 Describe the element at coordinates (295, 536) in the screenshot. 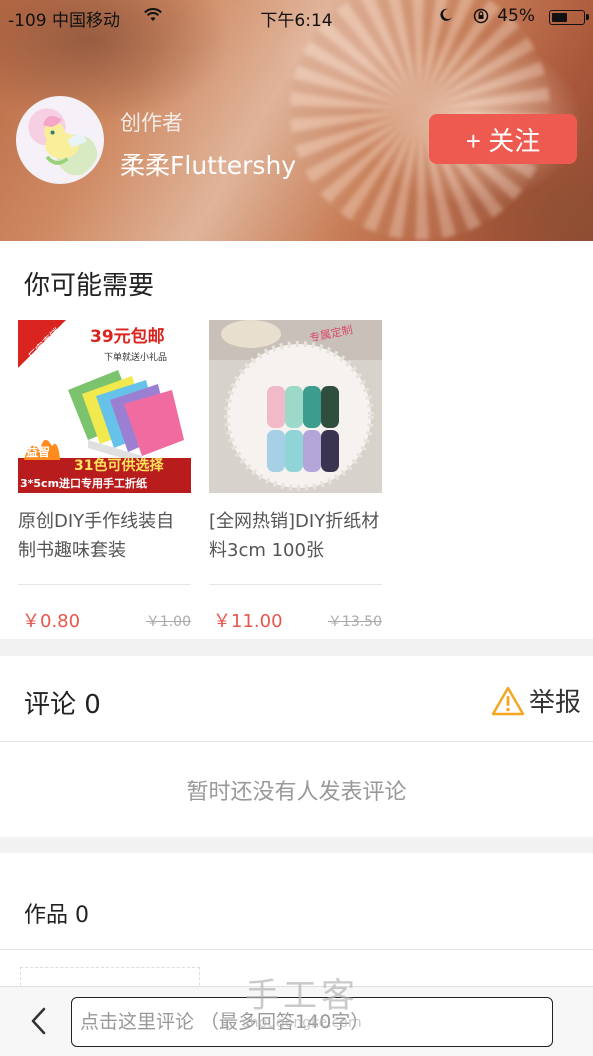

I see `product-name: [全网热销]DIY折纸材料3cm 100张` at that location.